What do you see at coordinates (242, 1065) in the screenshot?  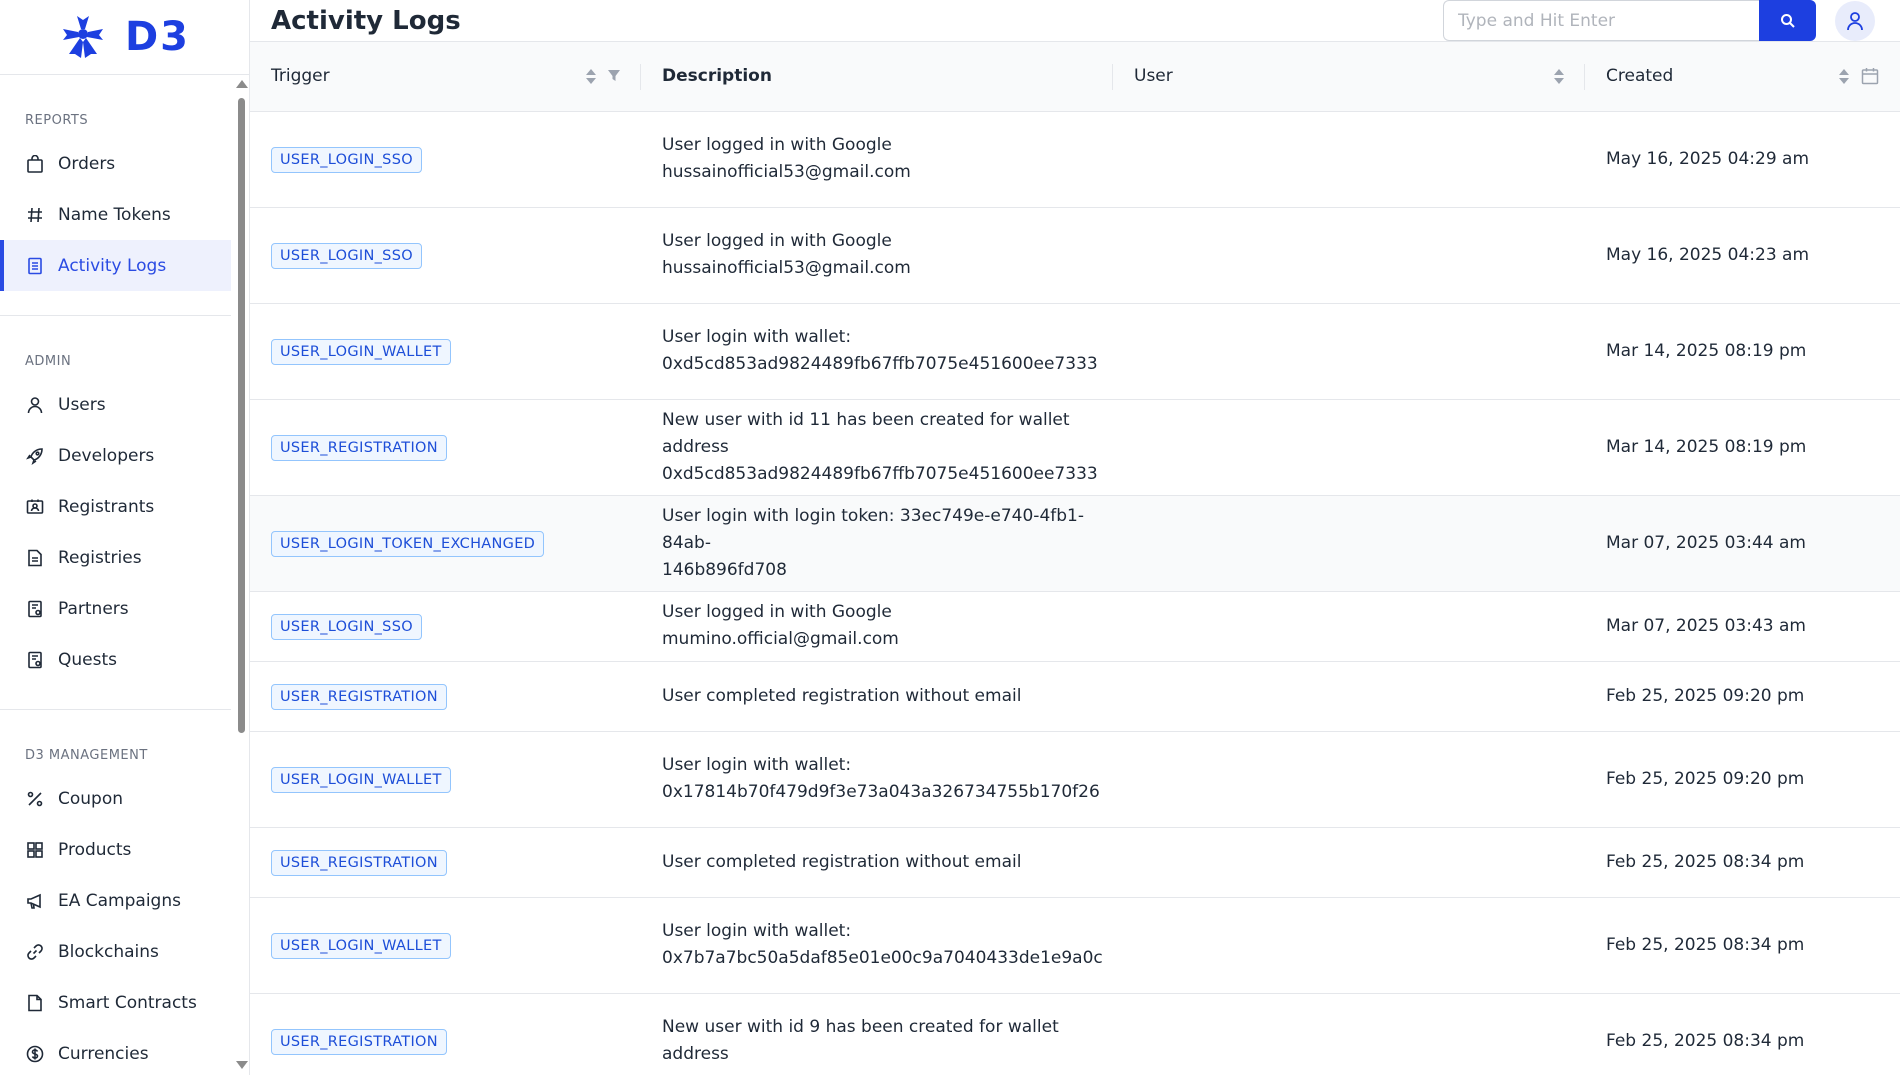 I see `scroll-down-icon` at bounding box center [242, 1065].